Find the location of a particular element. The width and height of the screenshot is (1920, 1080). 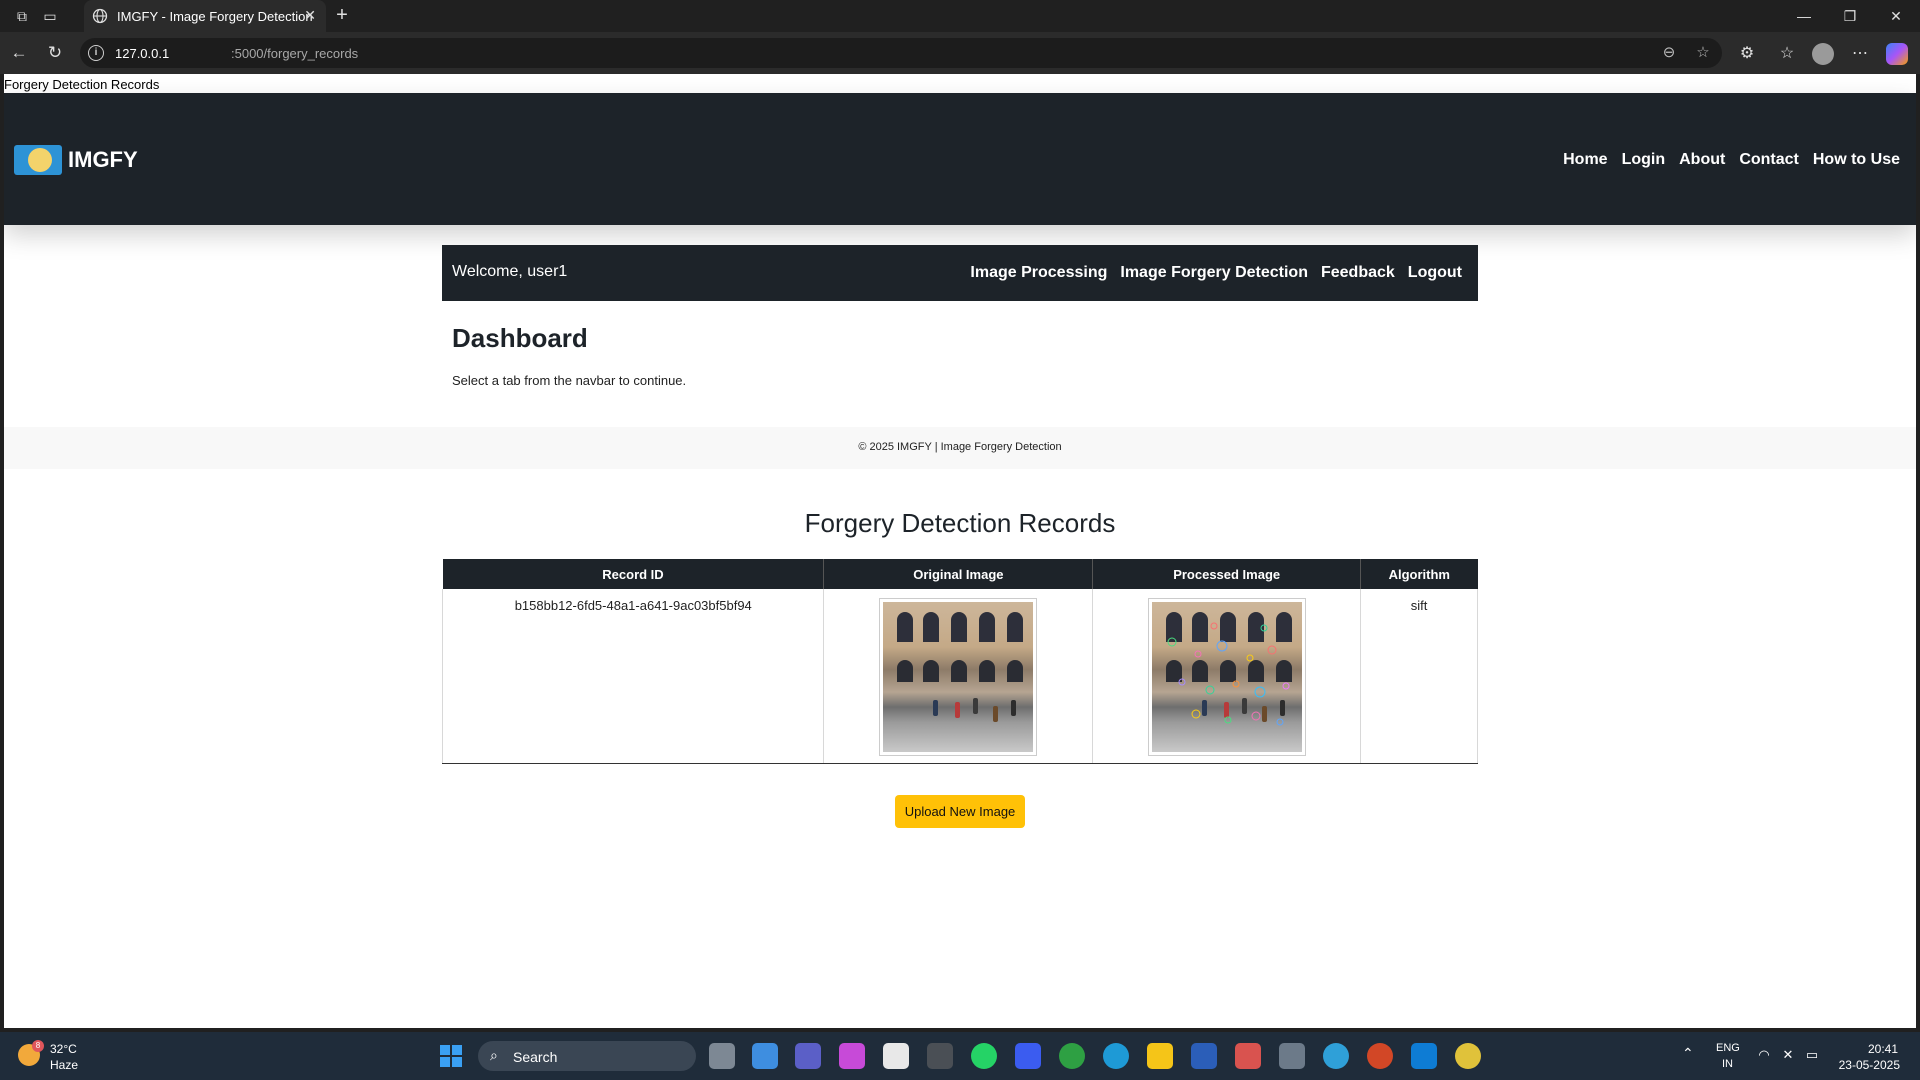

browser-tab-active: IMGFY - Image Forgery Detection ✕ is located at coordinates (205, 16).